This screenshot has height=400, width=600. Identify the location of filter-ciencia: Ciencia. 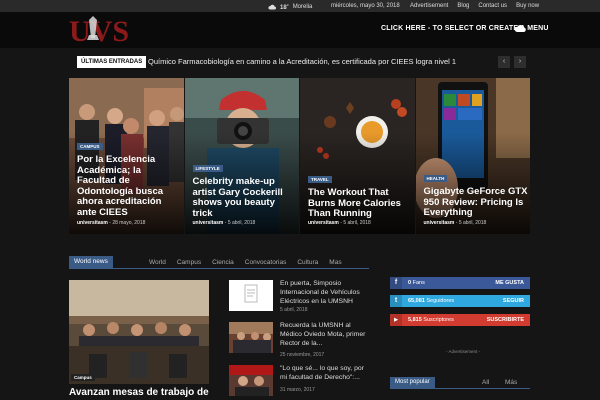
(223, 262).